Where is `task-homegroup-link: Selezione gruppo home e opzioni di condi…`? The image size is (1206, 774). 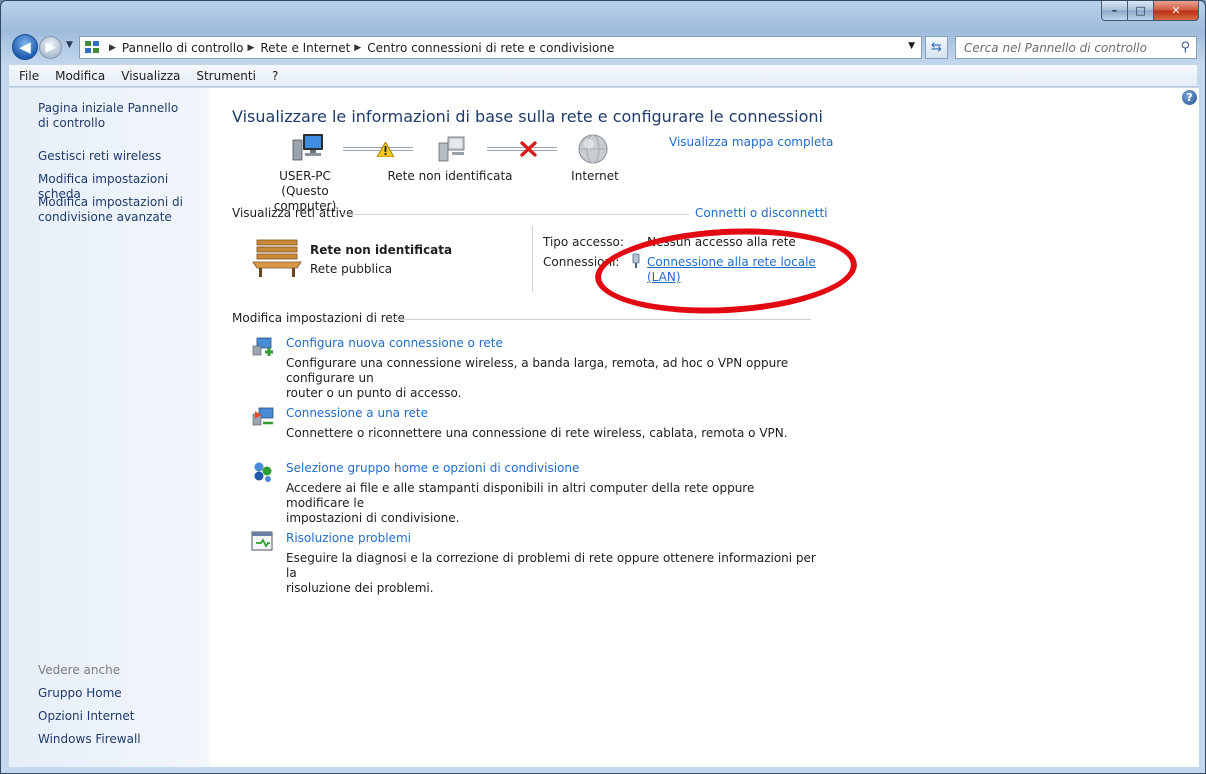
task-homegroup-link: Selezione gruppo home e opzioni di condi… is located at coordinates (432, 468).